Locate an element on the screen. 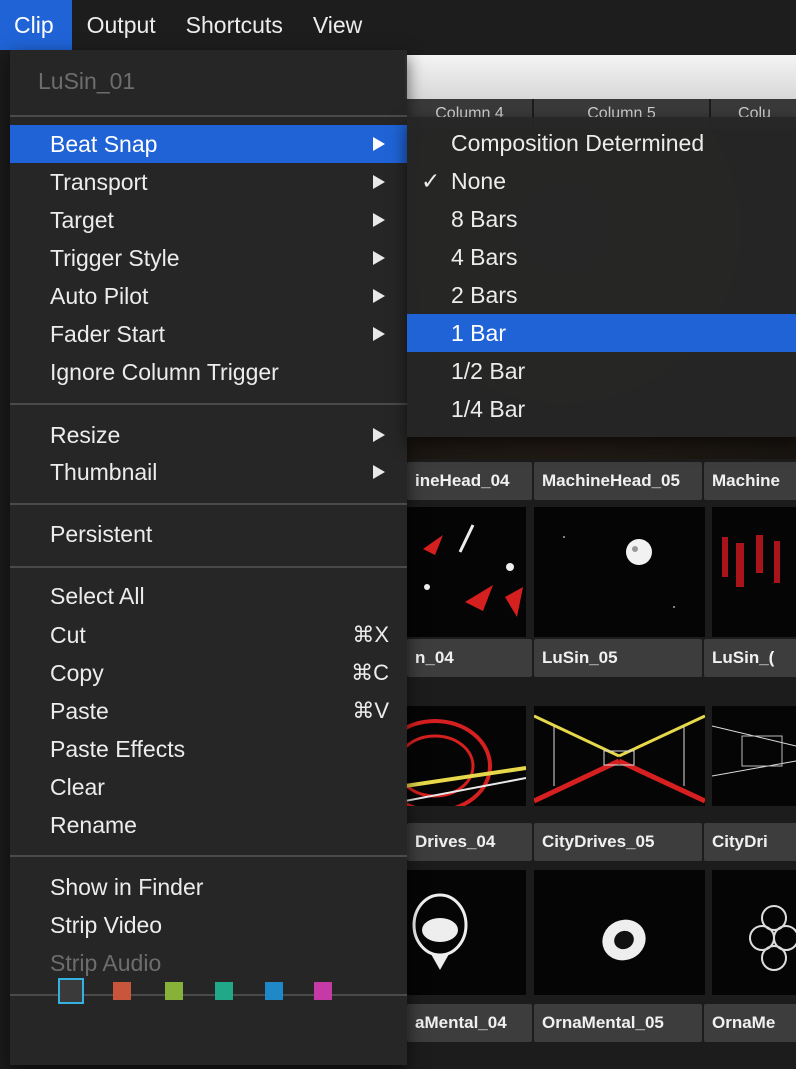 This screenshot has width=796, height=1069. menu-item-label: Cut is located at coordinates (68, 635).